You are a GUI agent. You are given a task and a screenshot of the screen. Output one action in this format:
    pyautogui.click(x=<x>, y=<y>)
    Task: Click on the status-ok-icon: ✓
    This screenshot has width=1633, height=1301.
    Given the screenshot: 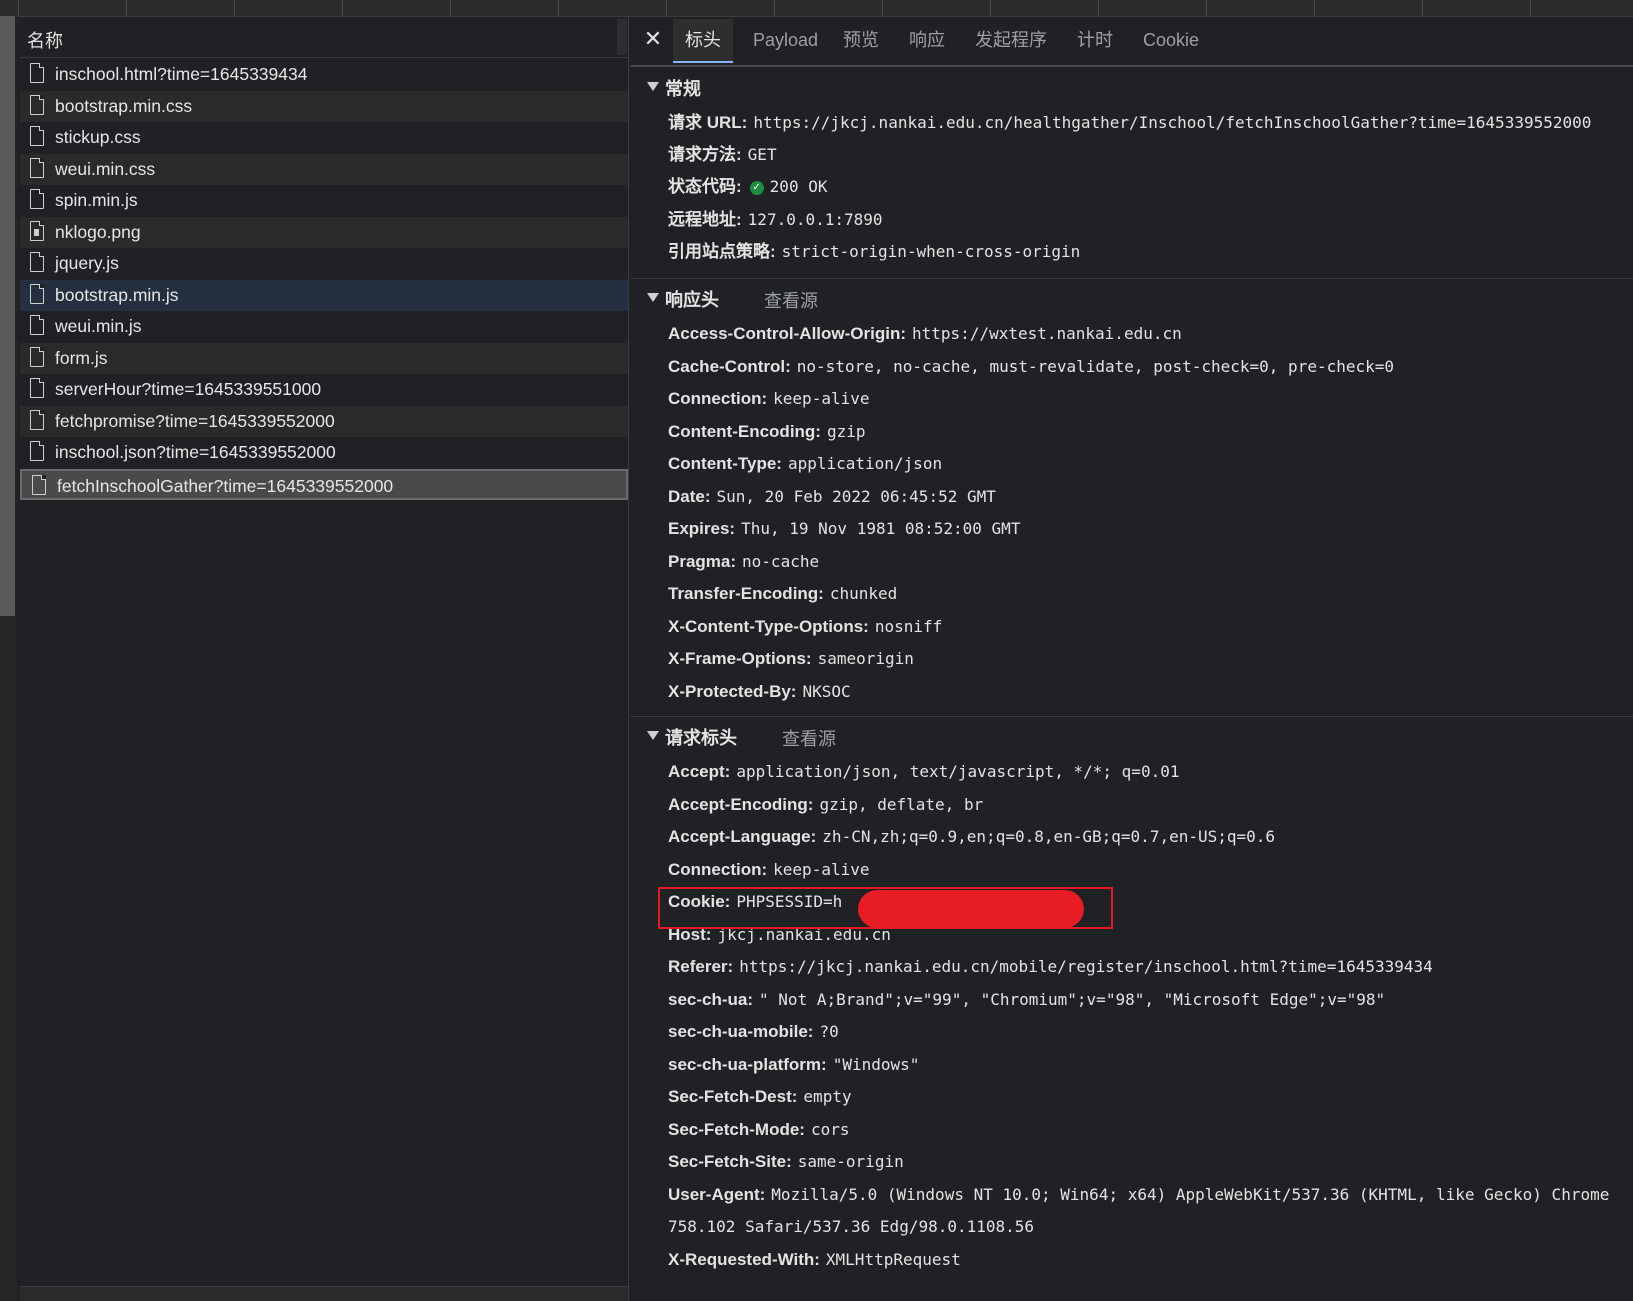 What is the action you would take?
    pyautogui.click(x=756, y=188)
    